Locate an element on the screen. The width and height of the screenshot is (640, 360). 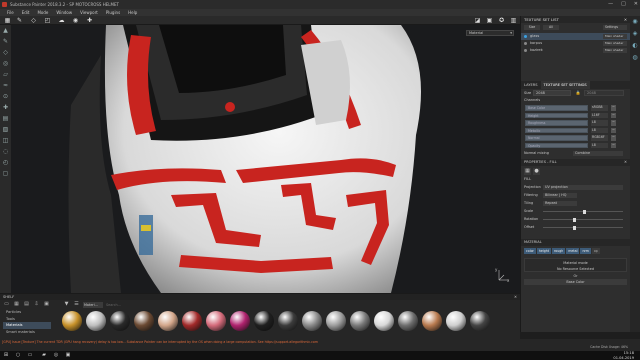
material-thumbnail-red-plastic is located at coordinates (192, 321).